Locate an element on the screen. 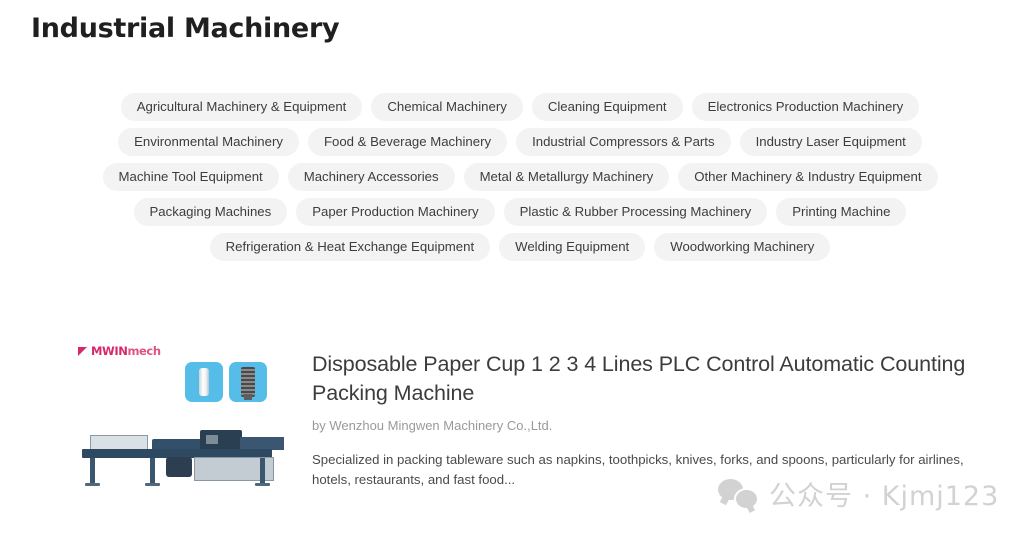 Image resolution: width=1024 pixels, height=538 pixels. tag-food-beverage-machinery: Food & Beverage Machinery is located at coordinates (407, 141).